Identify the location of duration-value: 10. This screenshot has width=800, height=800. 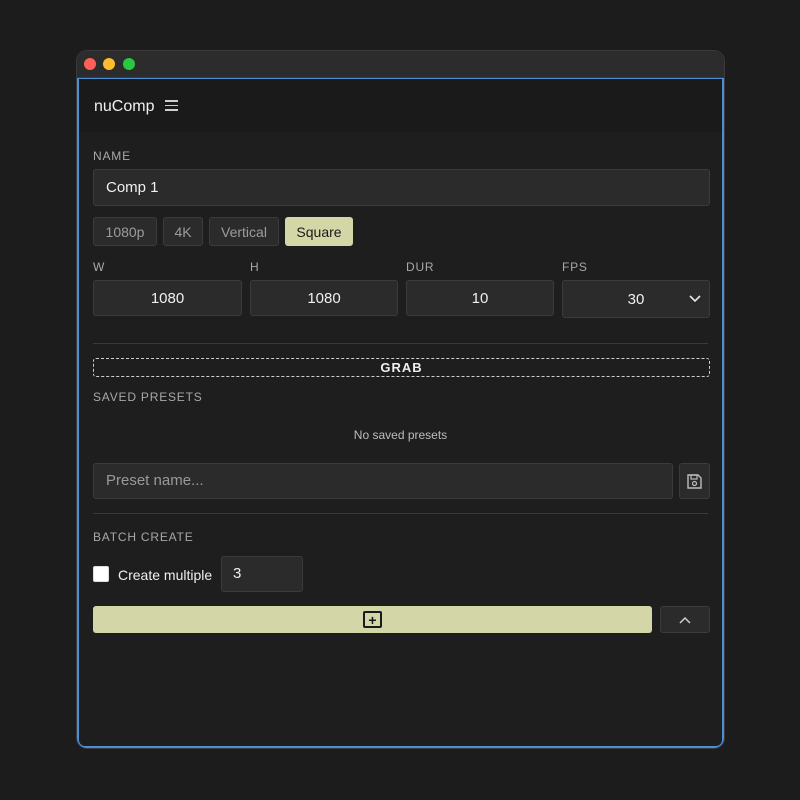
(480, 298).